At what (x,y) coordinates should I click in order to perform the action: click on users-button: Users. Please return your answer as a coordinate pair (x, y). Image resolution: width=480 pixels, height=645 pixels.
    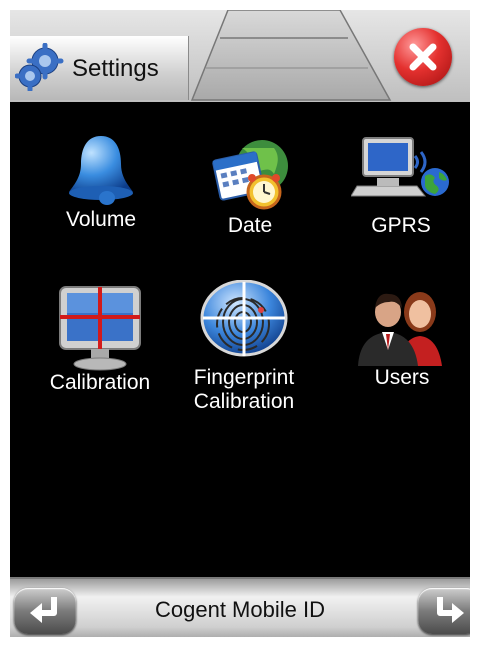
    Looking at the image, I should click on (402, 339).